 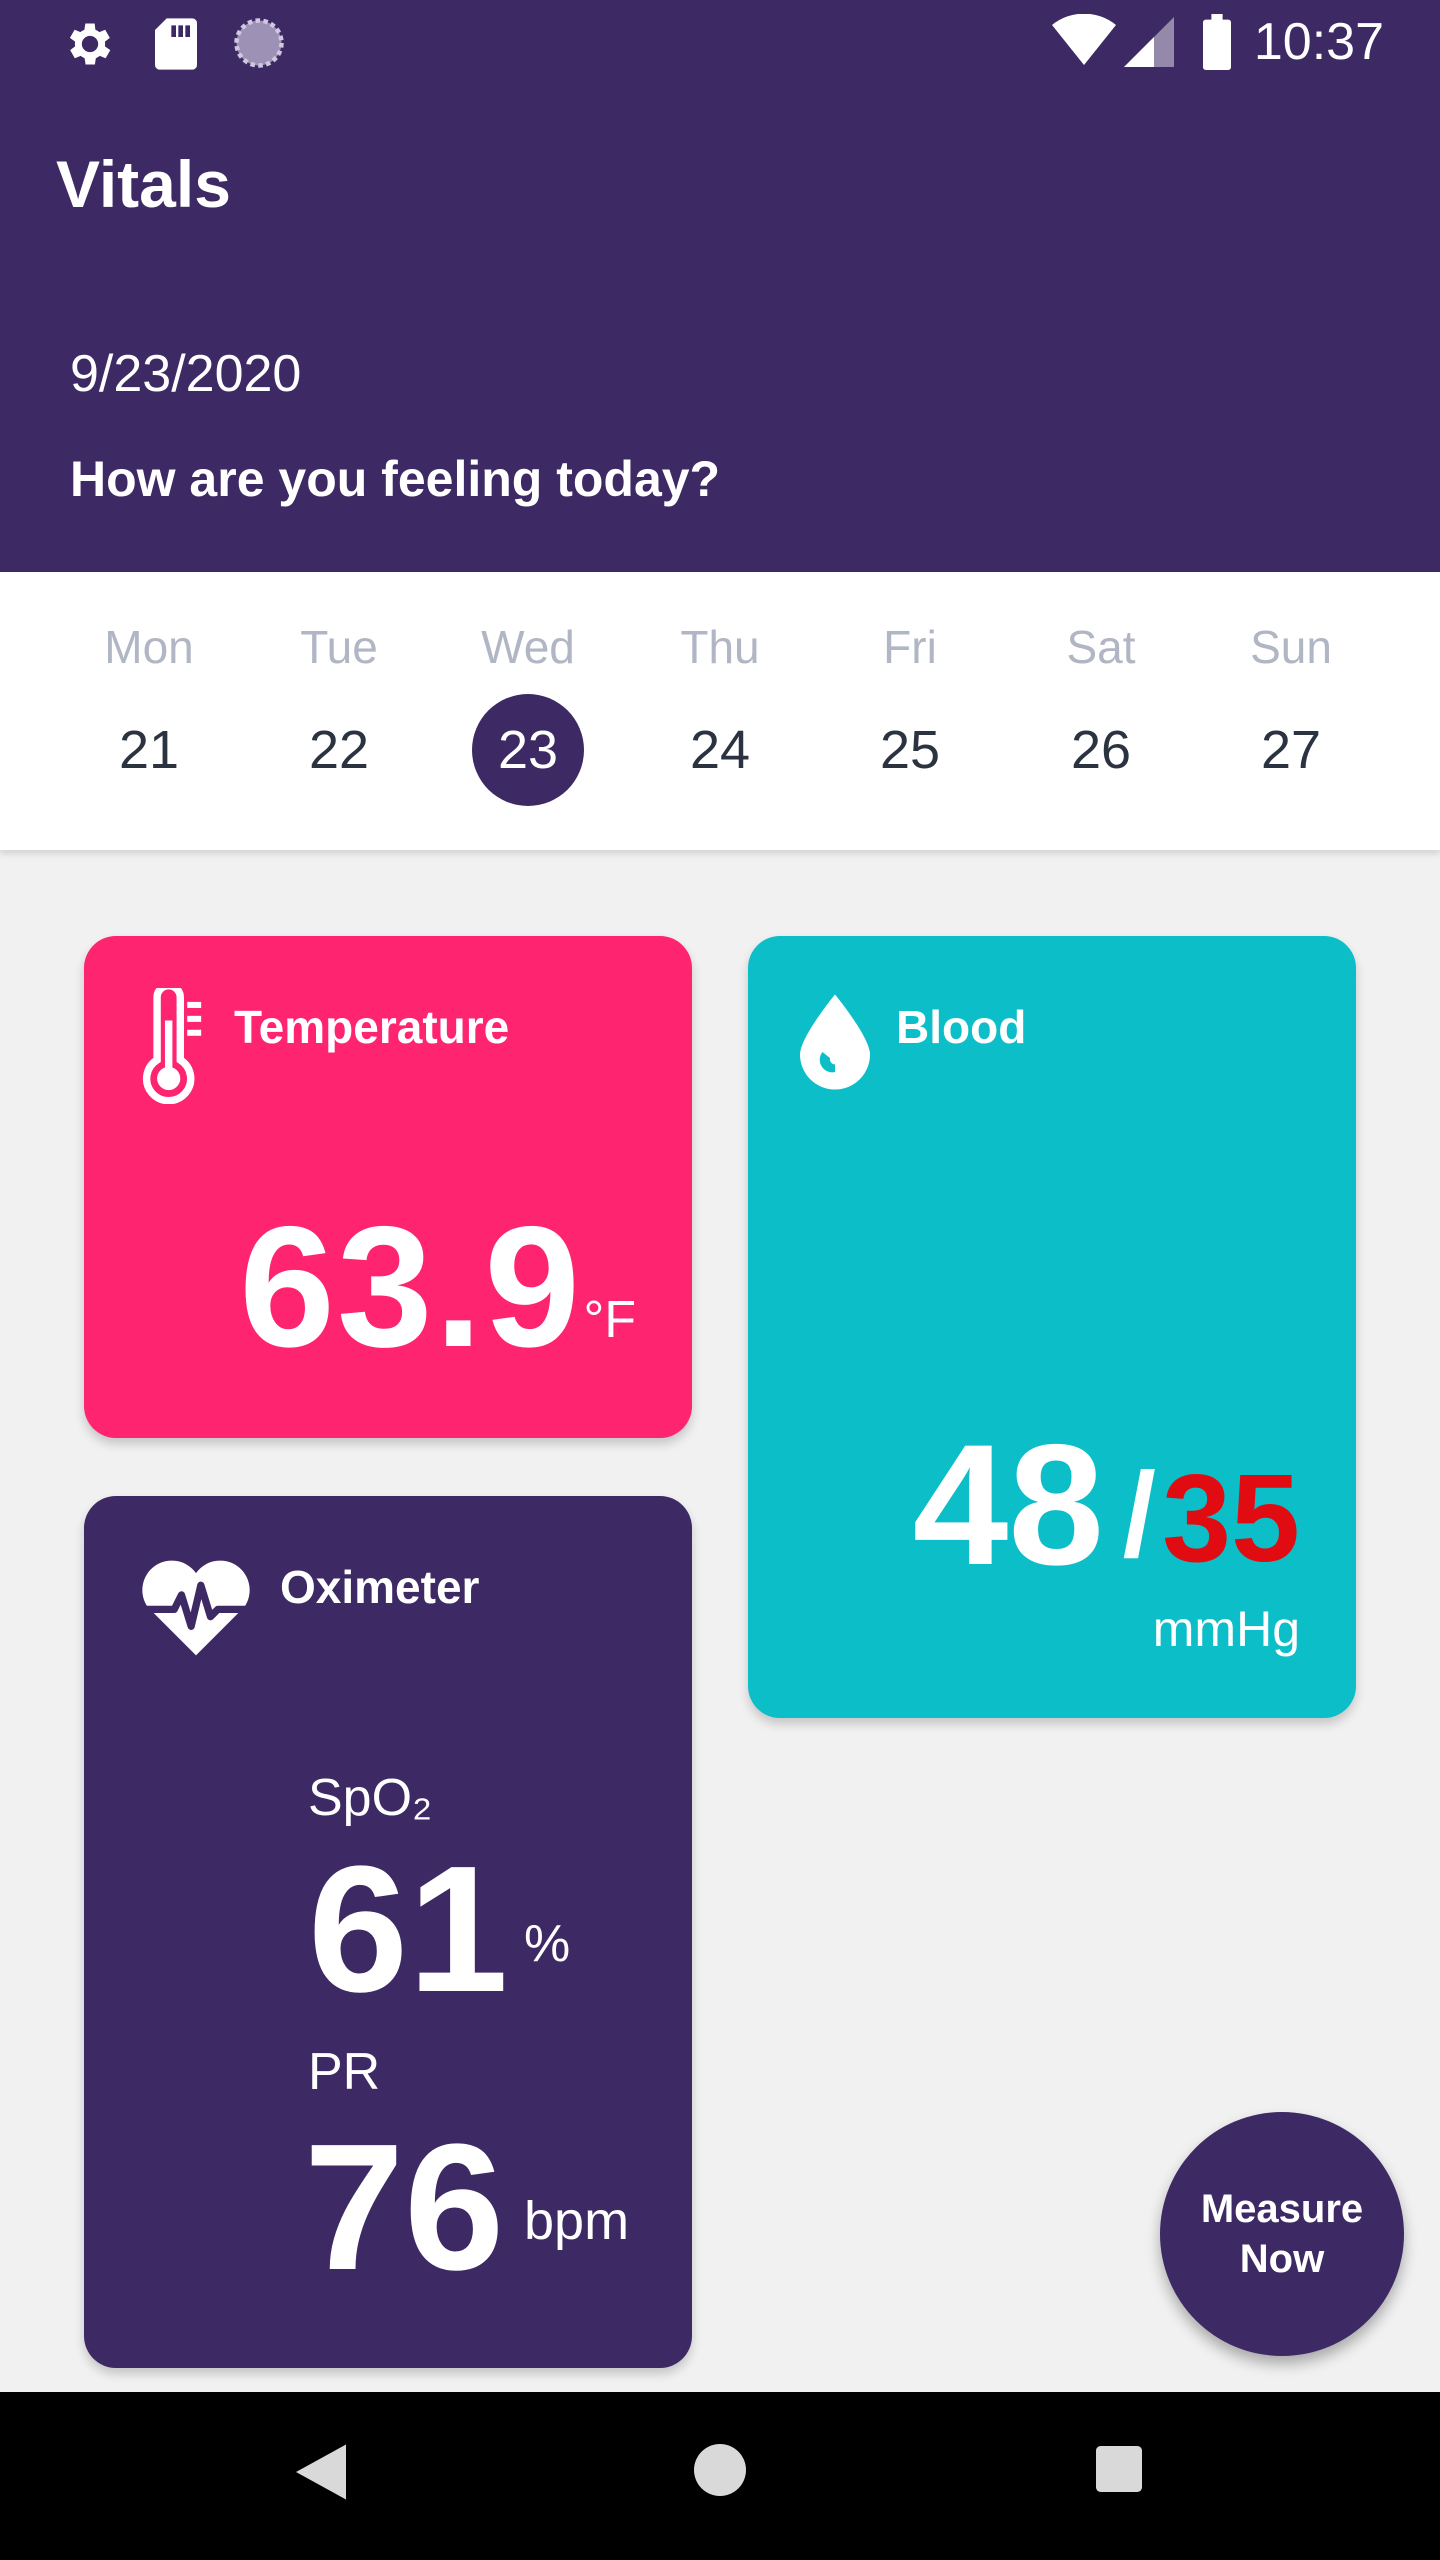 I want to click on day-number: 24, so click(x=720, y=750).